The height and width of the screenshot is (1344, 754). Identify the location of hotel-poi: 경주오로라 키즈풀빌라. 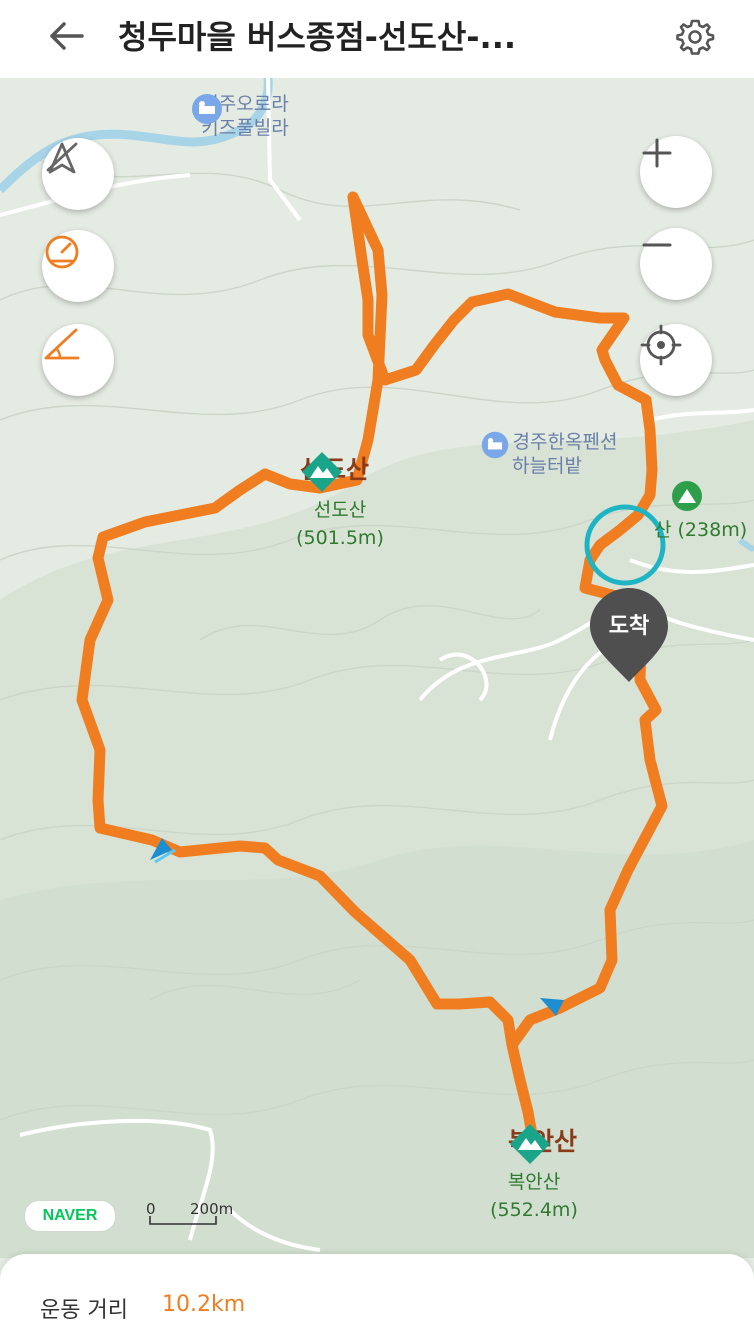
(245, 116).